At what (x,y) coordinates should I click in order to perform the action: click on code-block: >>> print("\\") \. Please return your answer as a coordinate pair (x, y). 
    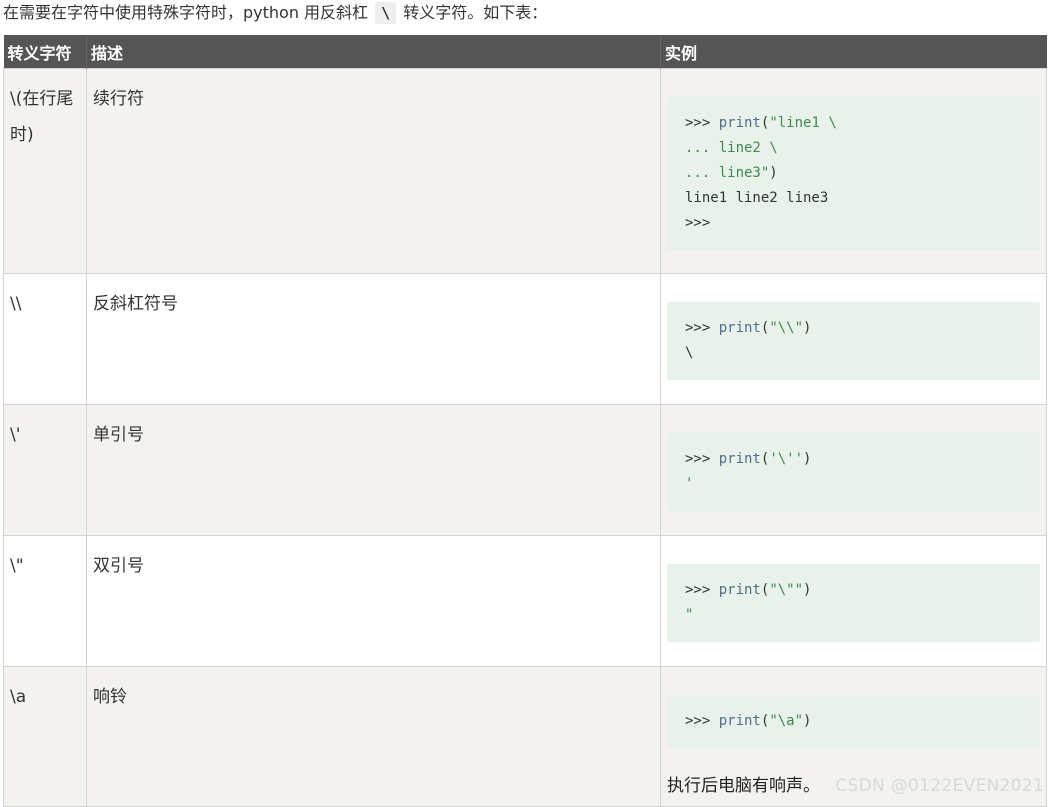
    Looking at the image, I should click on (853, 341).